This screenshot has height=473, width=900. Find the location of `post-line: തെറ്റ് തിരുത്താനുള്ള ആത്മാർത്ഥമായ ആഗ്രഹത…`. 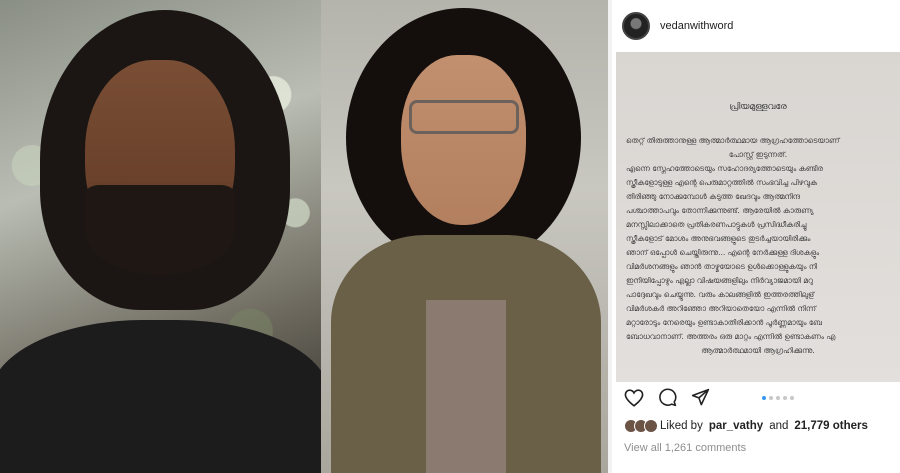

post-line: തെറ്റ് തിരുത്താനുള്ള ആത്മാർത്ഥമായ ആഗ്രഹത… is located at coordinates (733, 140).